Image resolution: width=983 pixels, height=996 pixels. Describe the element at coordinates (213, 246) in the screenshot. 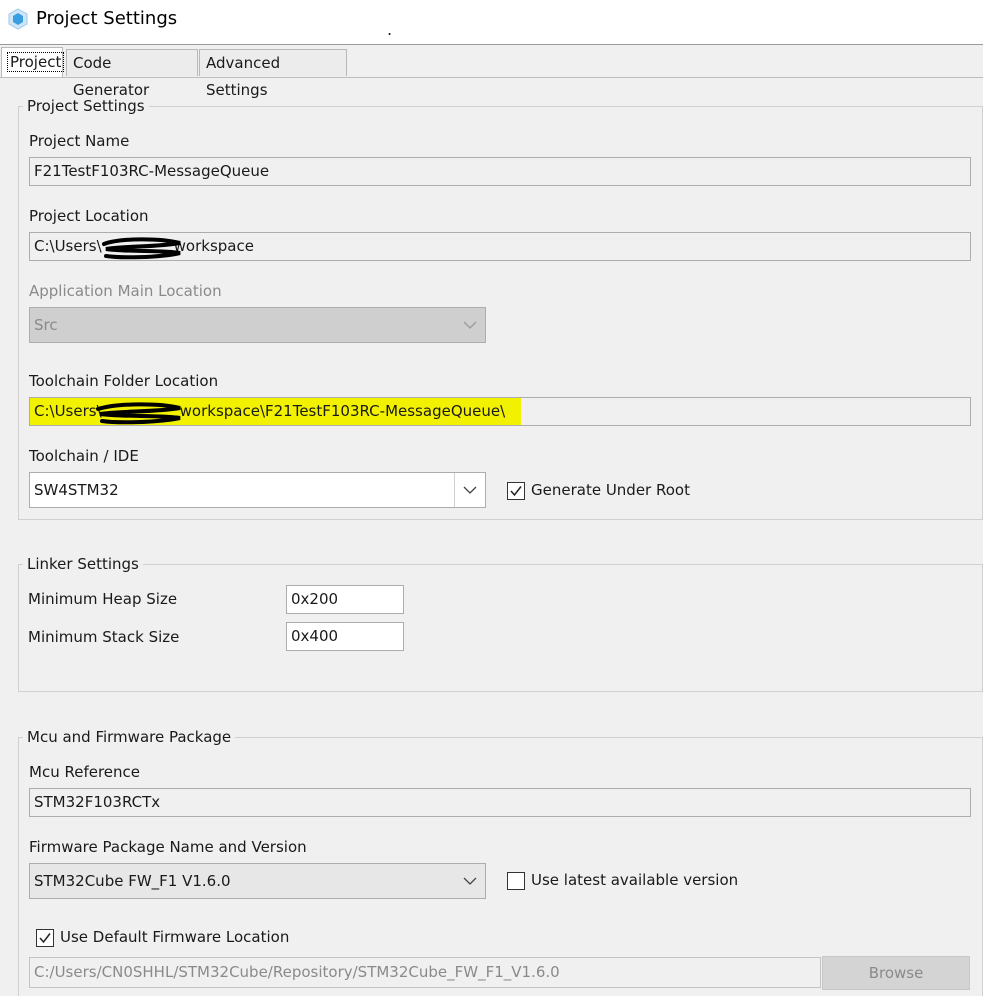

I see `project-location-suffix: workspace` at that location.